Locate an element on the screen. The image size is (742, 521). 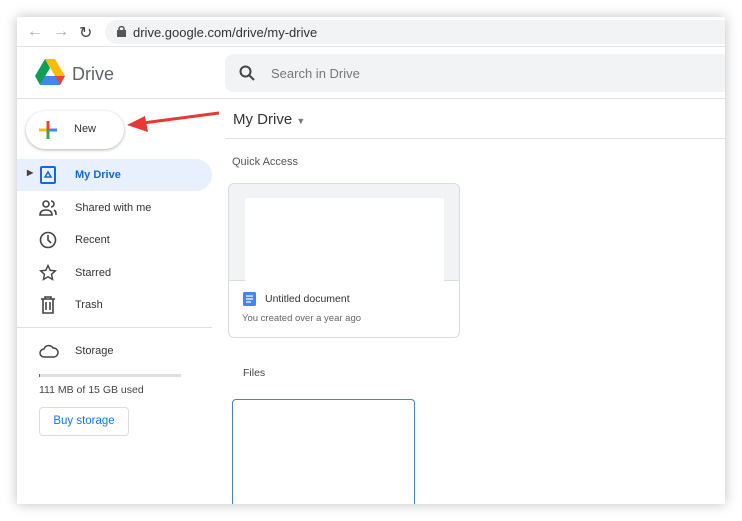
file-tile is located at coordinates (323, 451).